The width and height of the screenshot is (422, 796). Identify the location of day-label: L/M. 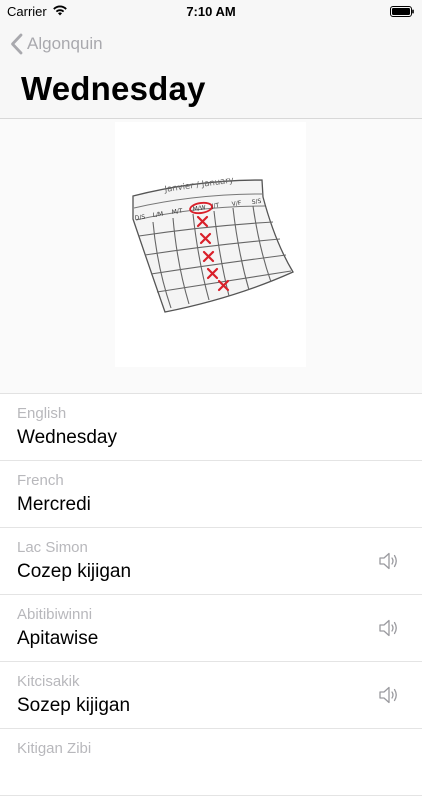
(157, 215).